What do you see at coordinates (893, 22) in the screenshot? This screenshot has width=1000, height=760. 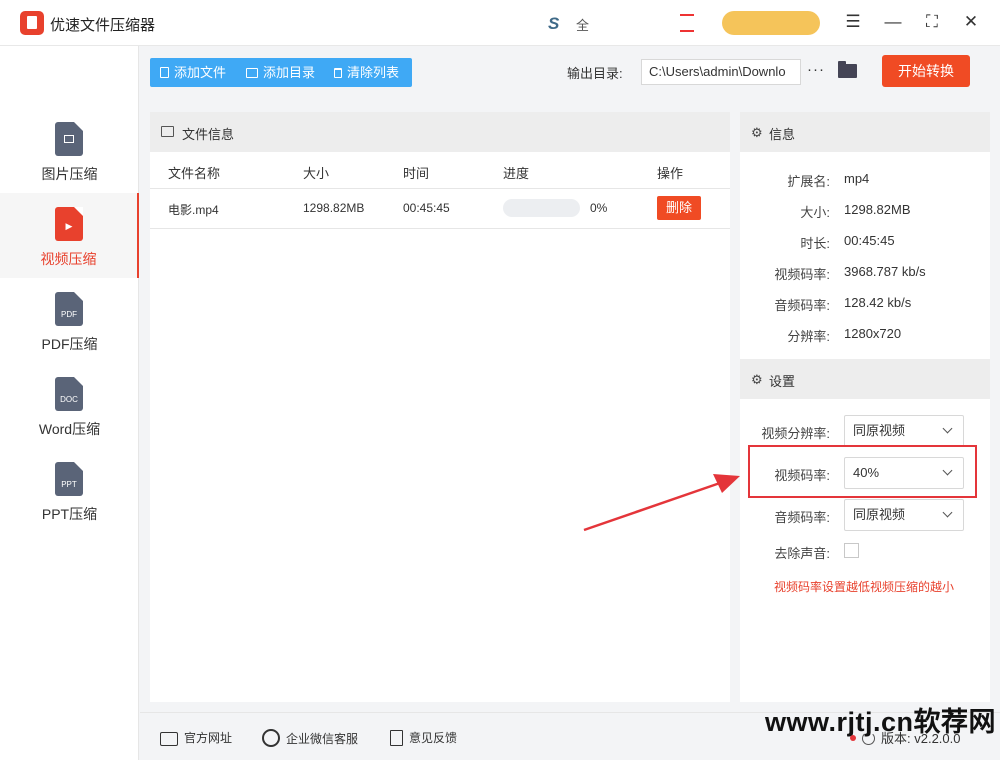 I see `minimize-icon: —` at bounding box center [893, 22].